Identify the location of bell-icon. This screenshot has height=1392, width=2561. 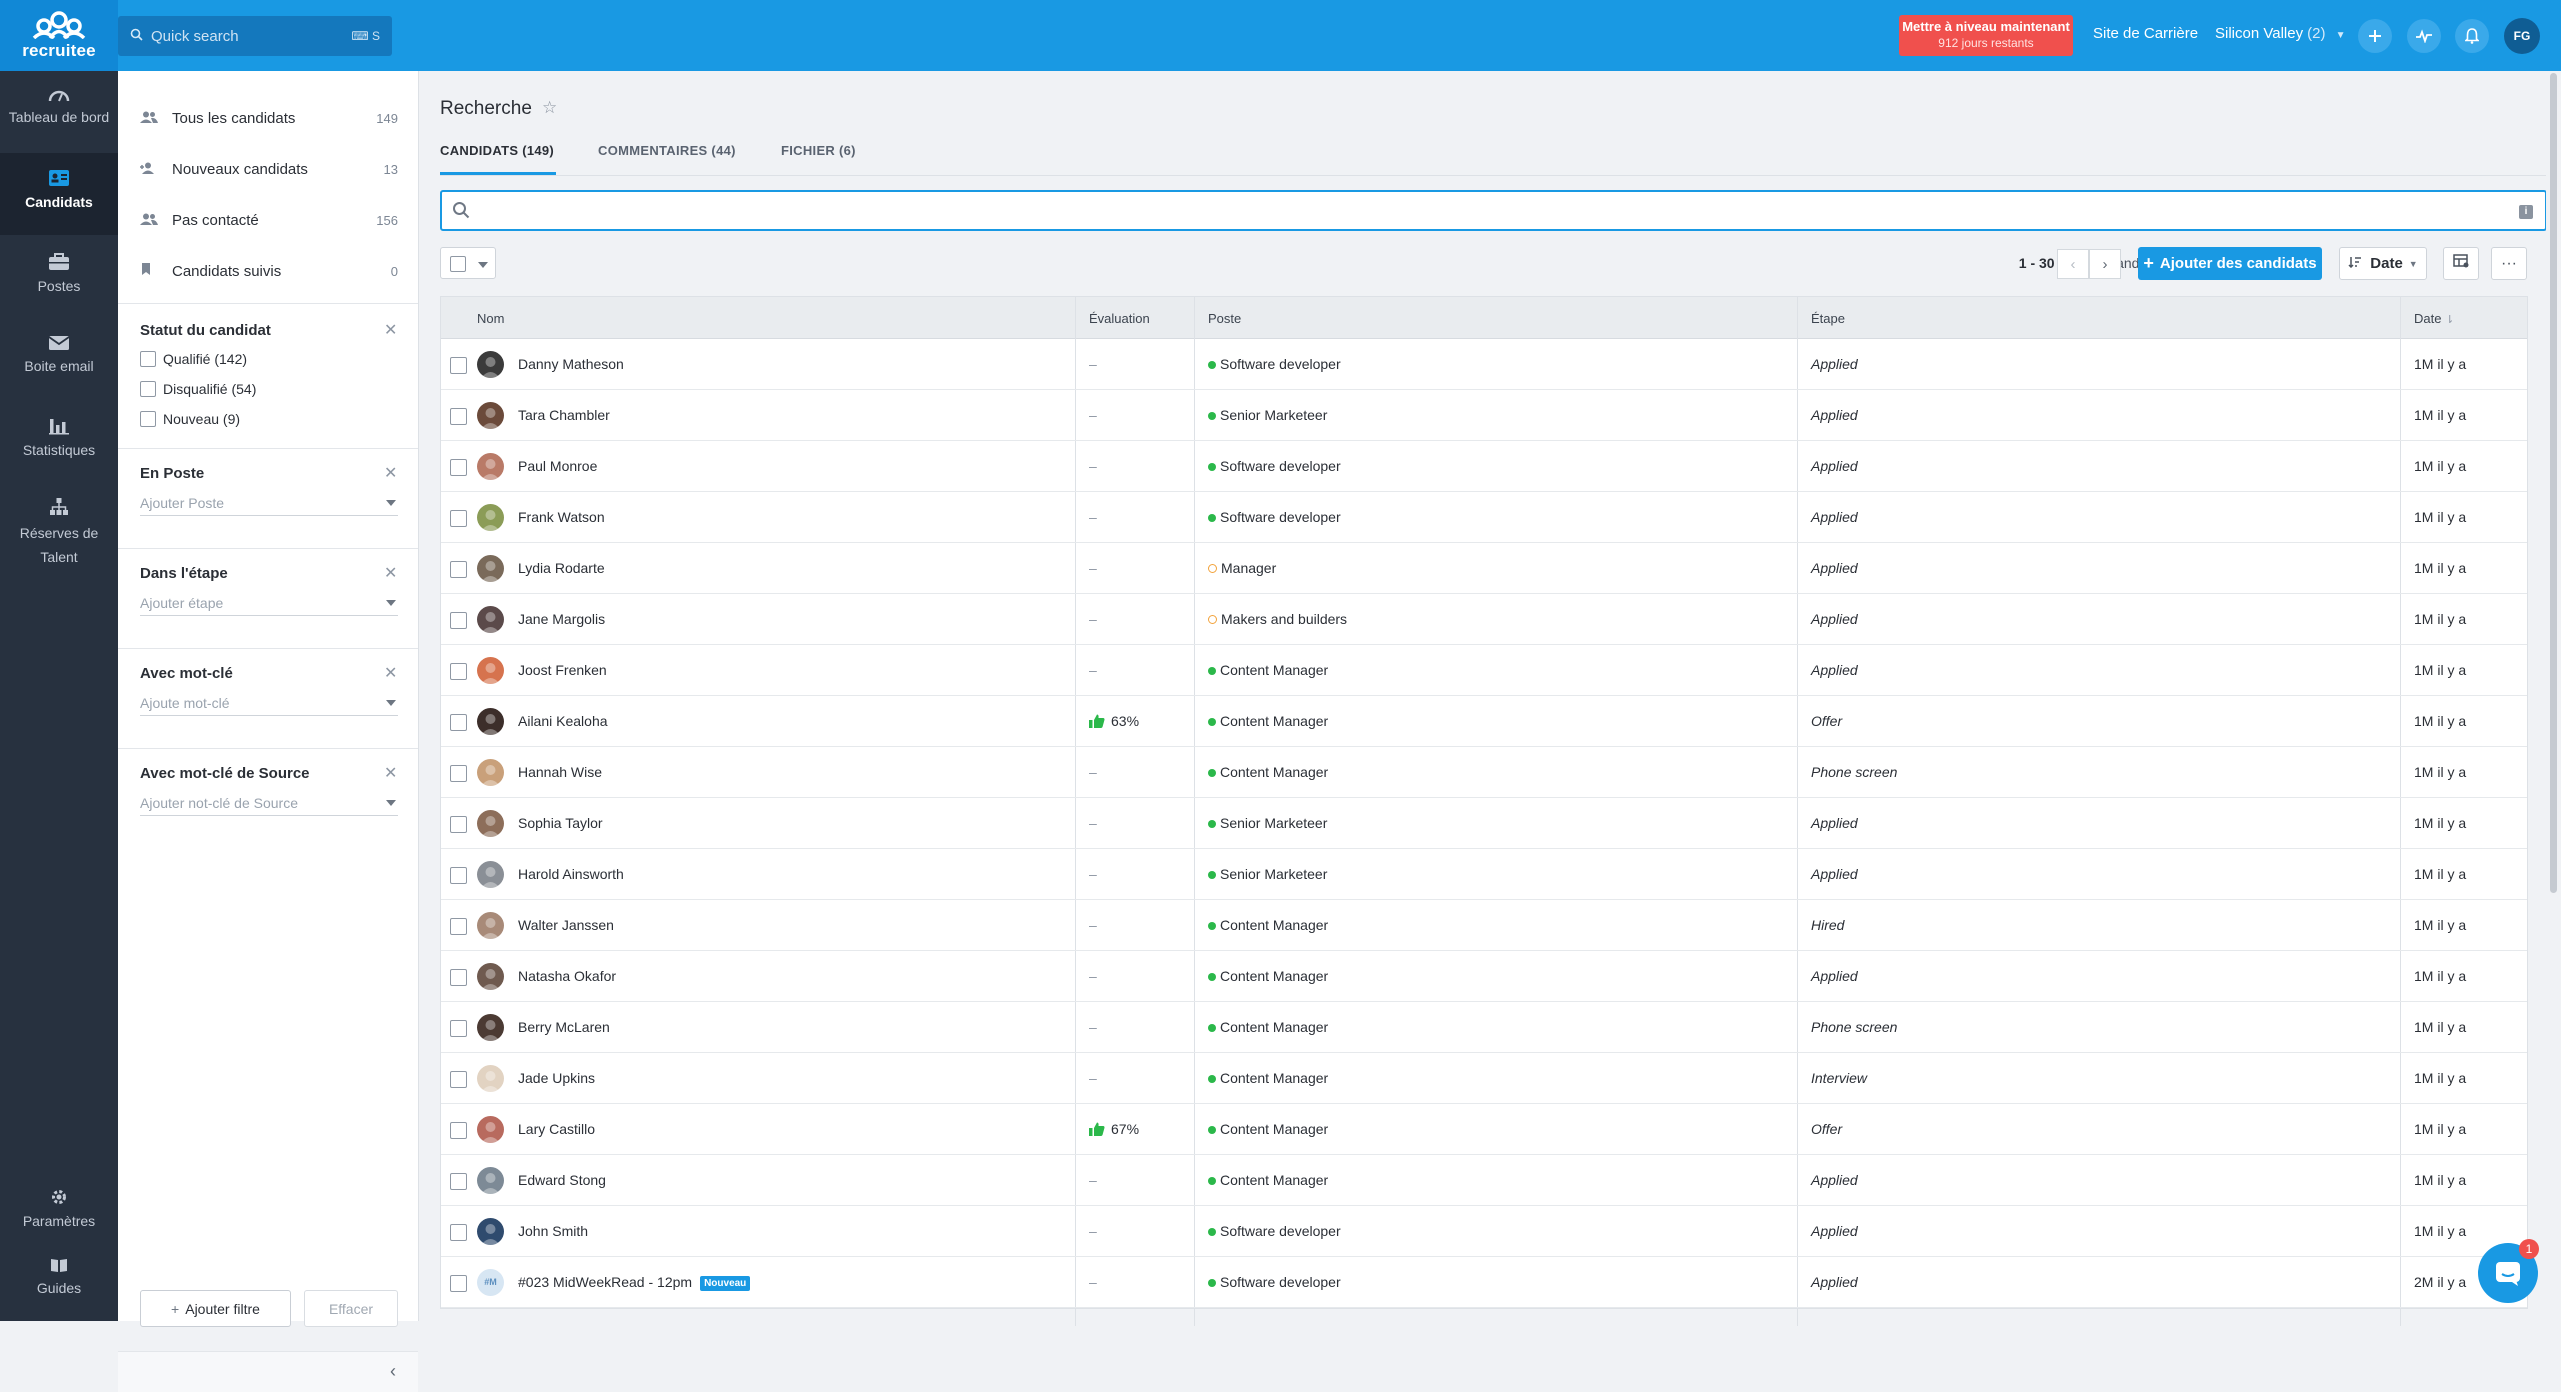
(2472, 36).